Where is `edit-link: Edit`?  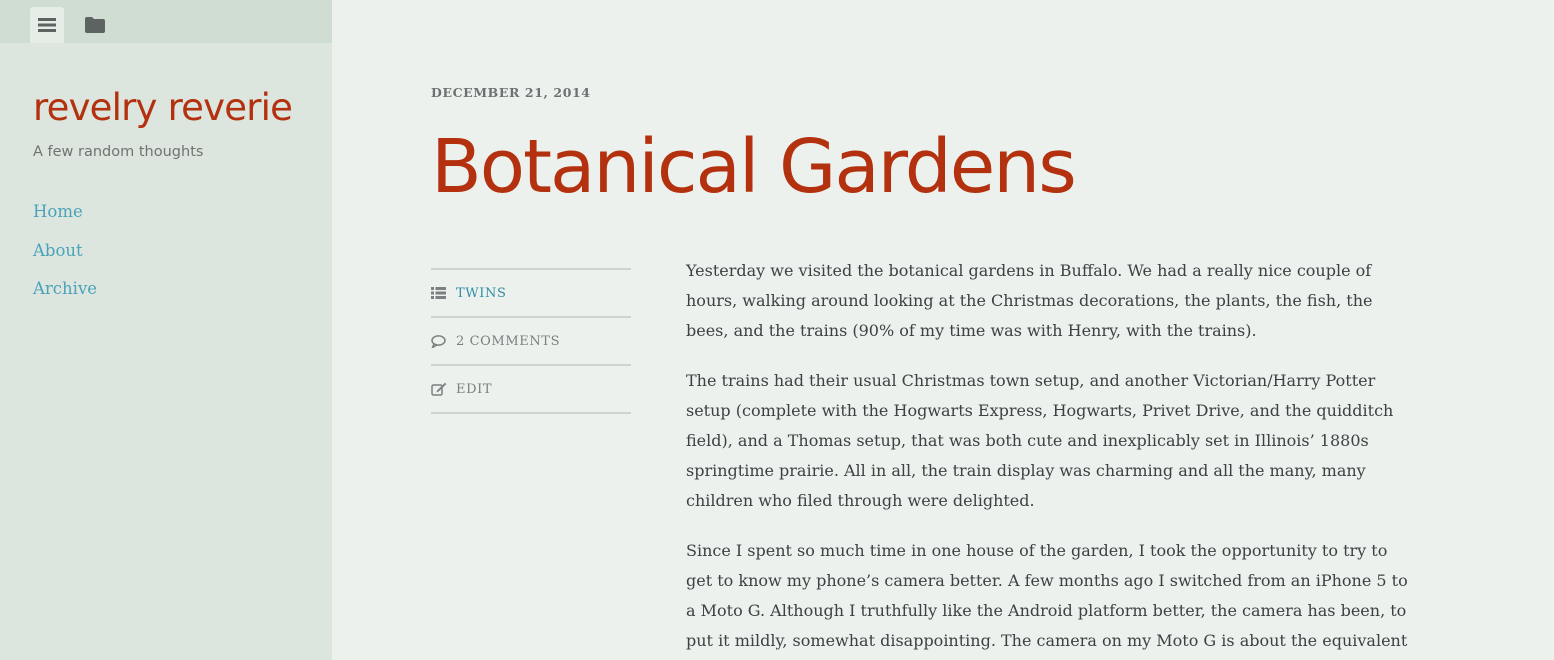 edit-link: Edit is located at coordinates (474, 389).